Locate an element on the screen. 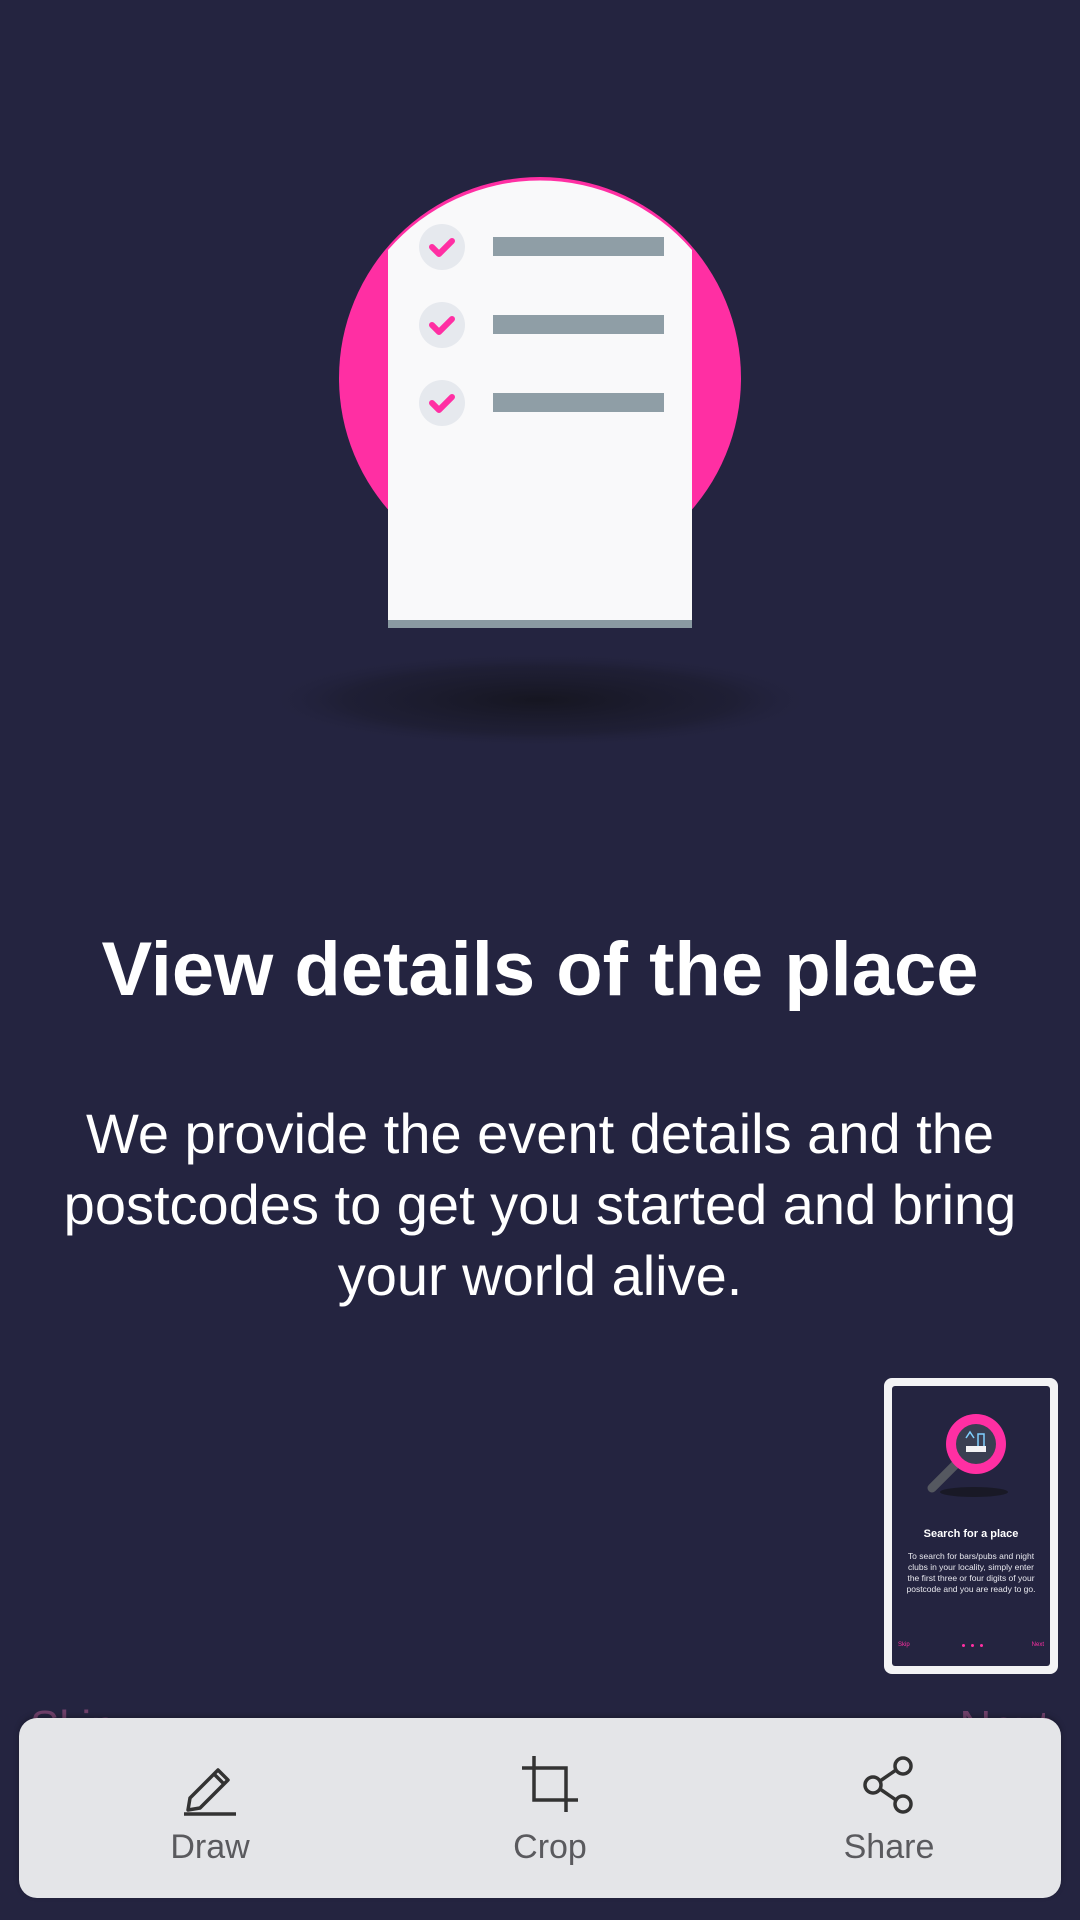  preview-title: Search for a place is located at coordinates (971, 1534).